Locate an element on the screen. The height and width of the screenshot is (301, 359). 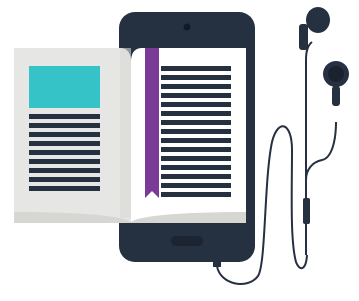
right-page-text is located at coordinates (196, 131).